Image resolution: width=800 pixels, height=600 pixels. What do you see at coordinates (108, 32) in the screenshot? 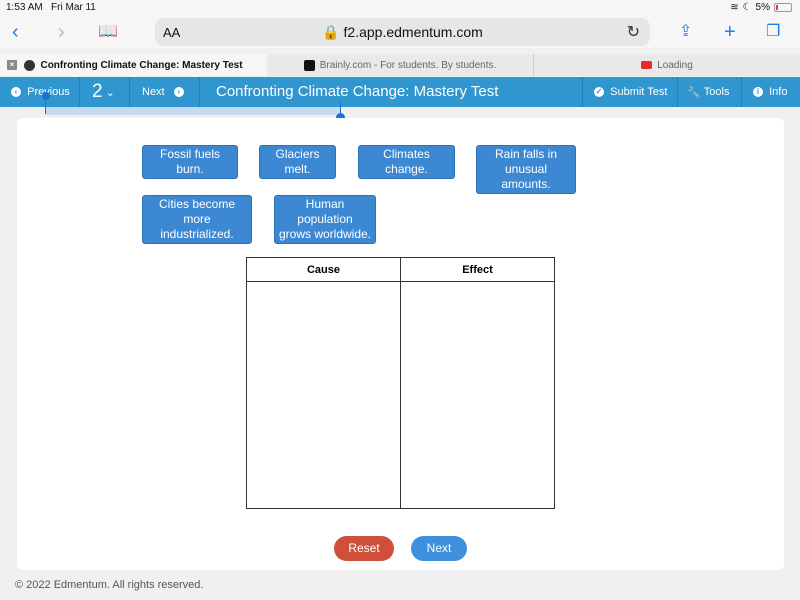
I see `bookmarks-icon: 📖` at bounding box center [108, 32].